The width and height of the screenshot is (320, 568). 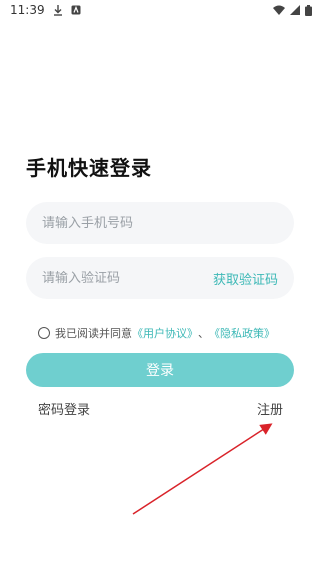 I want to click on agreement-row: 我已阅读并同意 《用户协议》 、 《隐私政策》, so click(x=156, y=333).